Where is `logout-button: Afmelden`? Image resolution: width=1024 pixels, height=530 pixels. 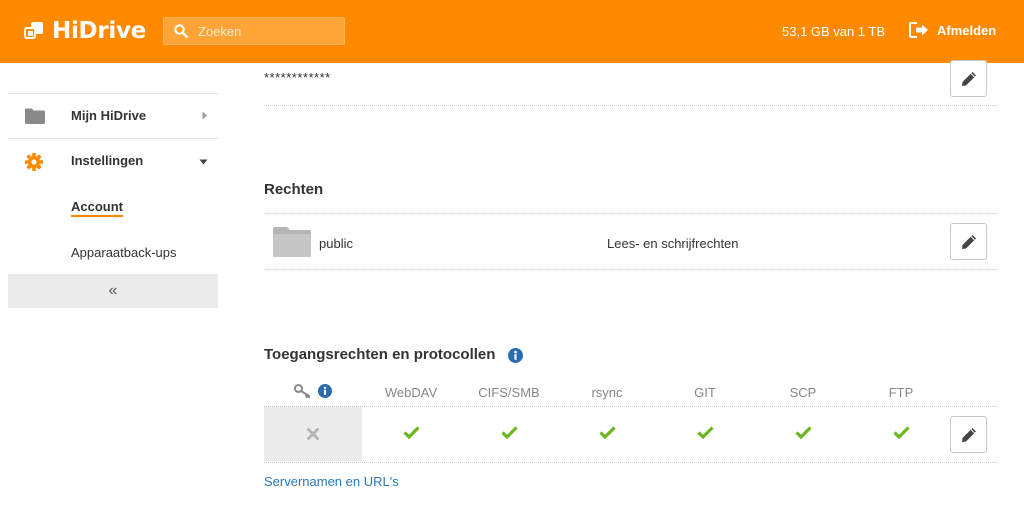
logout-button: Afmelden is located at coordinates (952, 30).